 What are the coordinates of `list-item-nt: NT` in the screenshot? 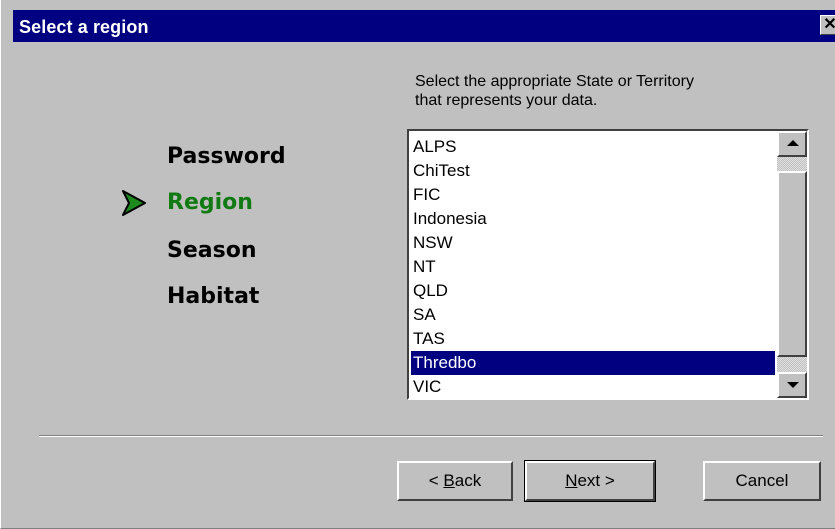 It's located at (593, 267).